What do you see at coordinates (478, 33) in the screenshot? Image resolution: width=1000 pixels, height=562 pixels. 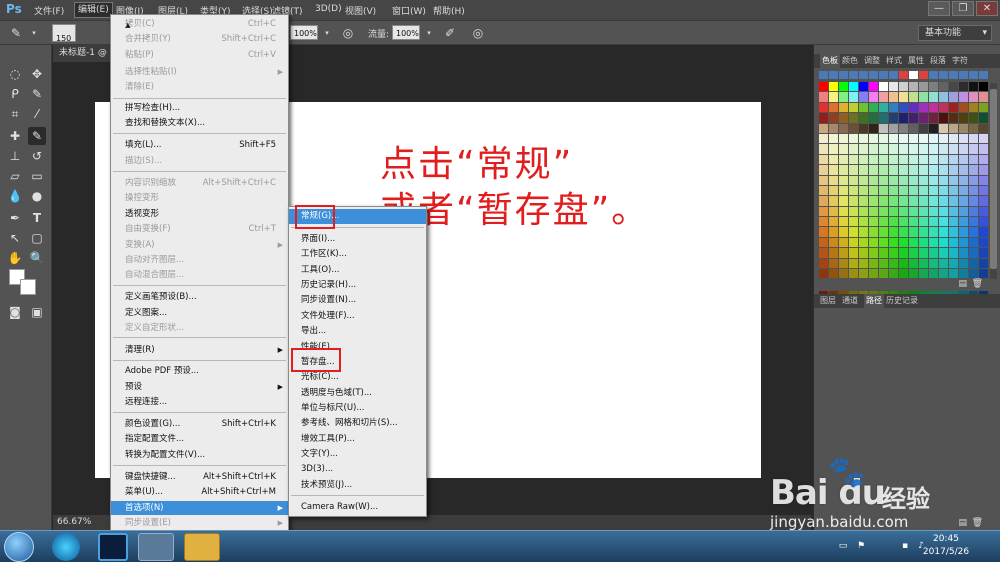 I see `pressure-size-icon: ◎` at bounding box center [478, 33].